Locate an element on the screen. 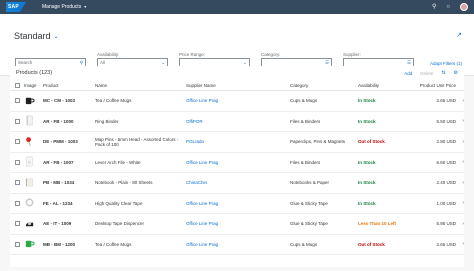 The height and width of the screenshot is (271, 474). product-name: Ring Binder is located at coordinates (107, 121).